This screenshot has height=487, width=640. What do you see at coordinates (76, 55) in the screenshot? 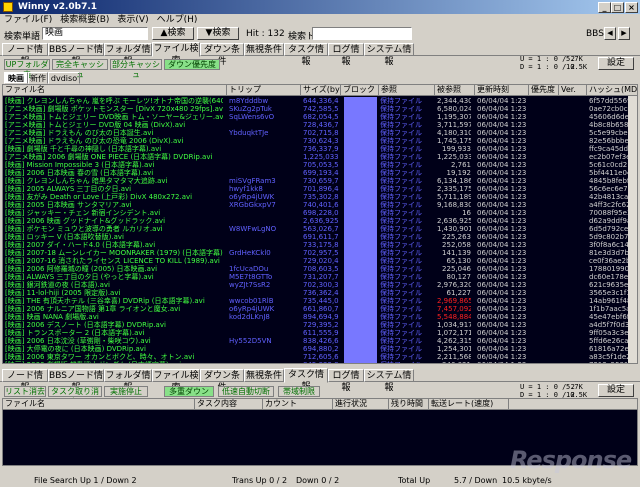
I see `tab-bbs-node-info: BBSノード情報` at bounding box center [76, 55].